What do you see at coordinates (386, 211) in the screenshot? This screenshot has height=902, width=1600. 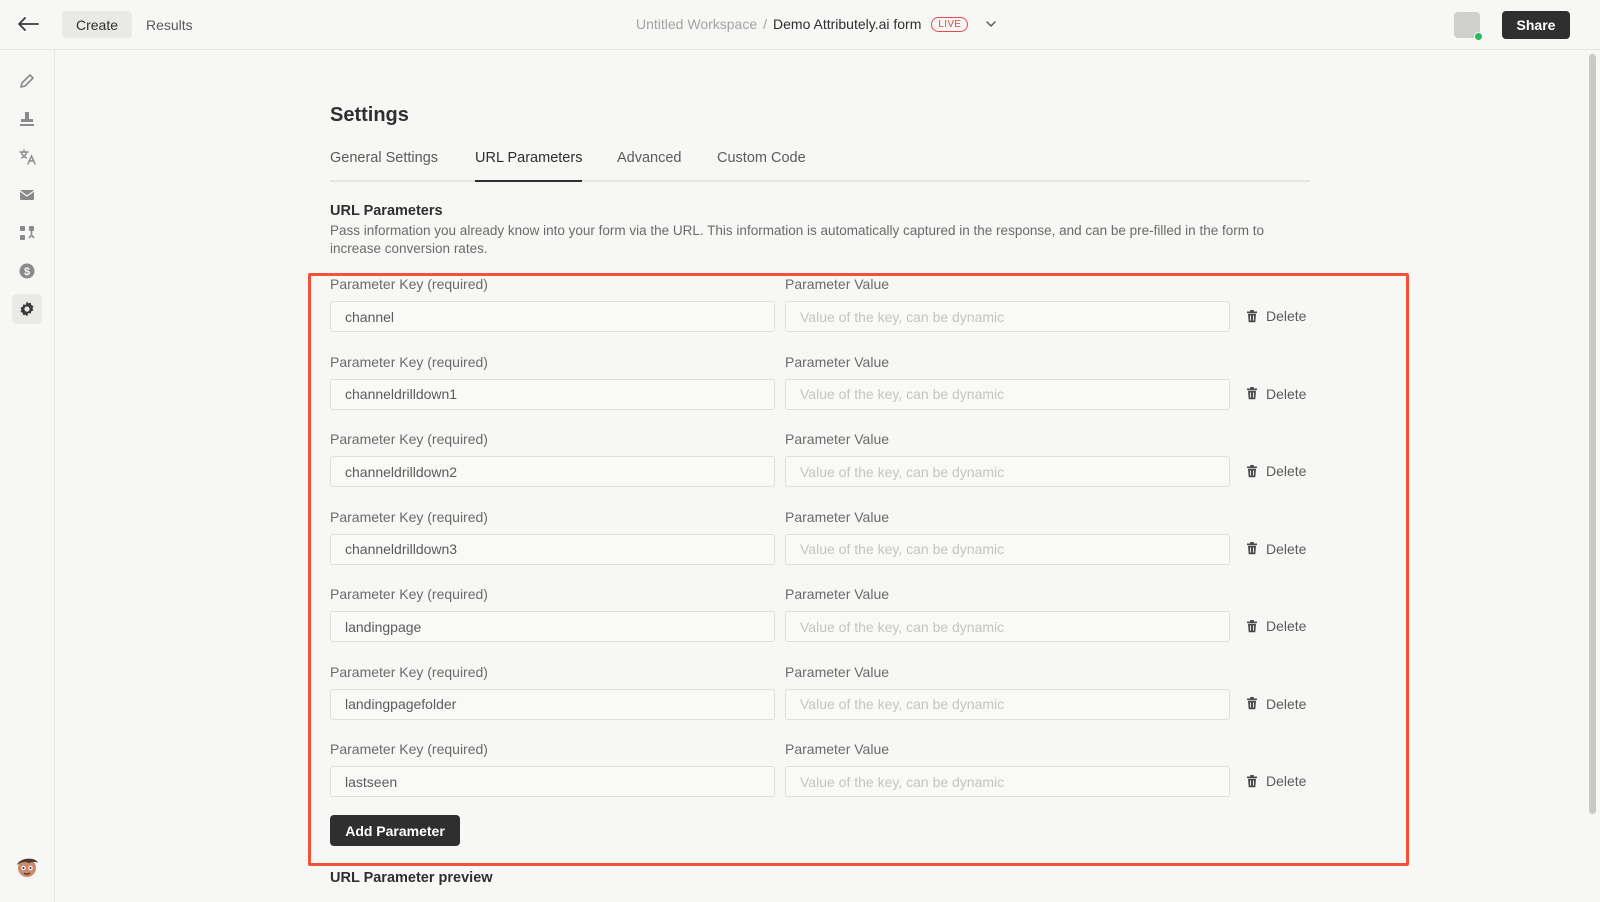 I see `section-title: URL Parameters` at bounding box center [386, 211].